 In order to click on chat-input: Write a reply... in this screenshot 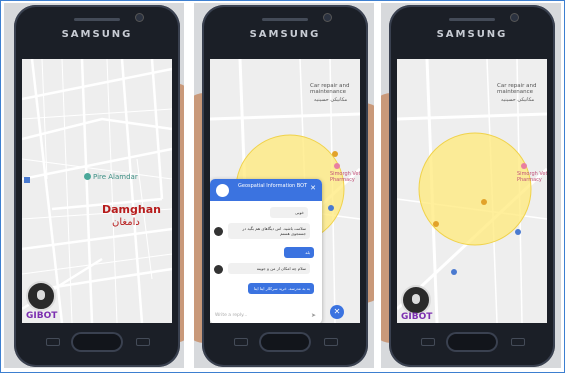, I will do `click(231, 315)`.